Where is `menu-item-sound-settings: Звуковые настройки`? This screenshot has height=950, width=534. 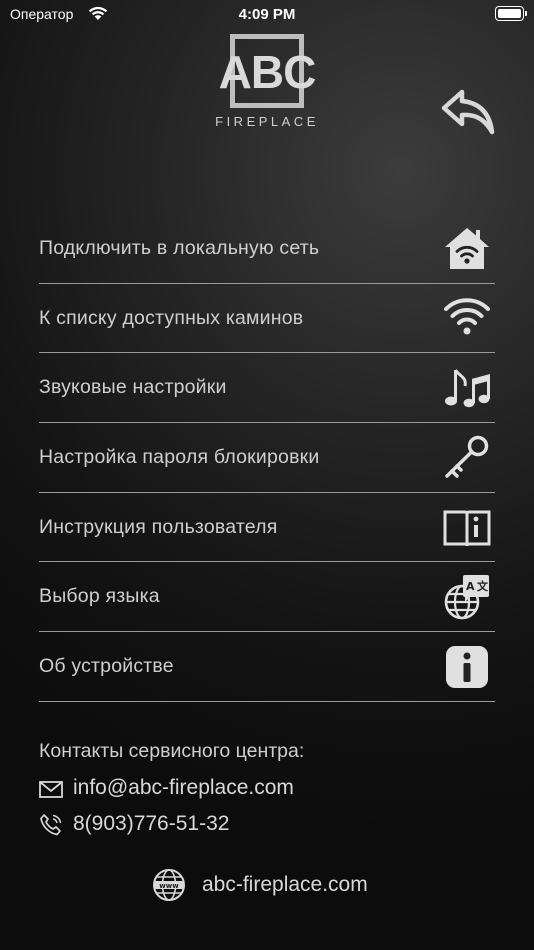 menu-item-sound-settings: Звуковые настройки is located at coordinates (267, 388).